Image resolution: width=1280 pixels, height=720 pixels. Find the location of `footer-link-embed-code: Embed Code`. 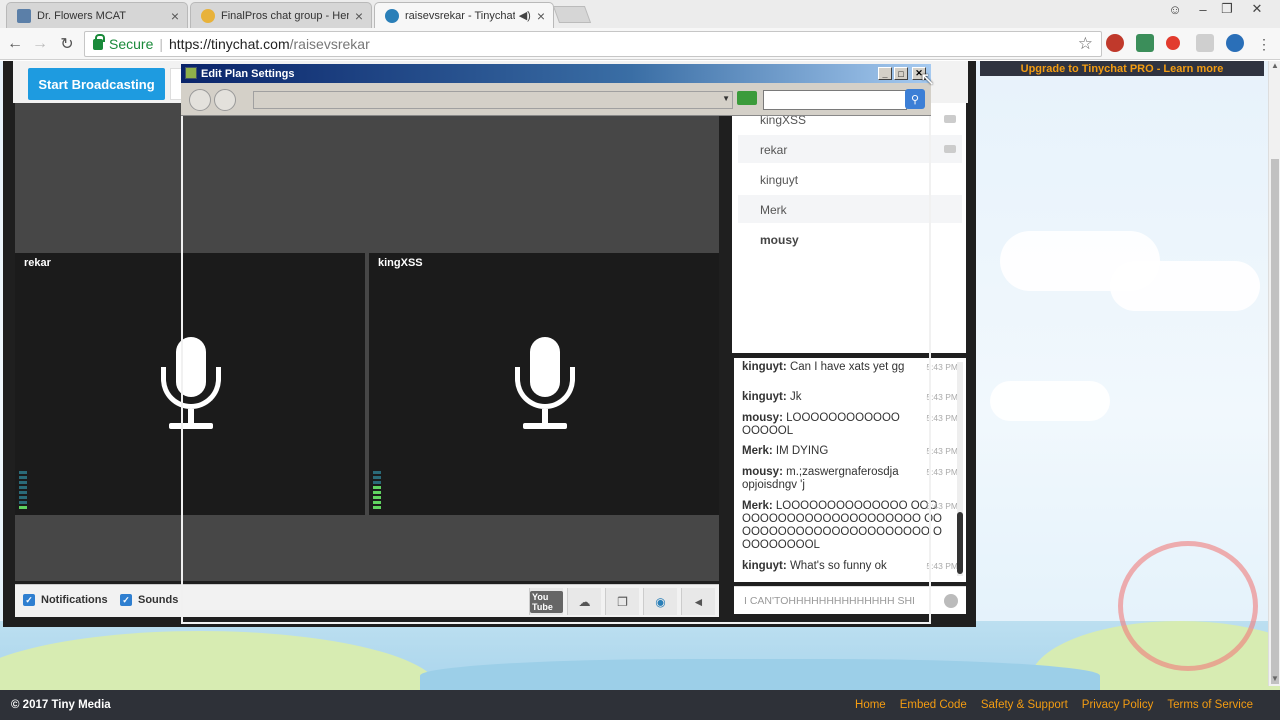

footer-link-embed-code: Embed Code is located at coordinates (933, 705).